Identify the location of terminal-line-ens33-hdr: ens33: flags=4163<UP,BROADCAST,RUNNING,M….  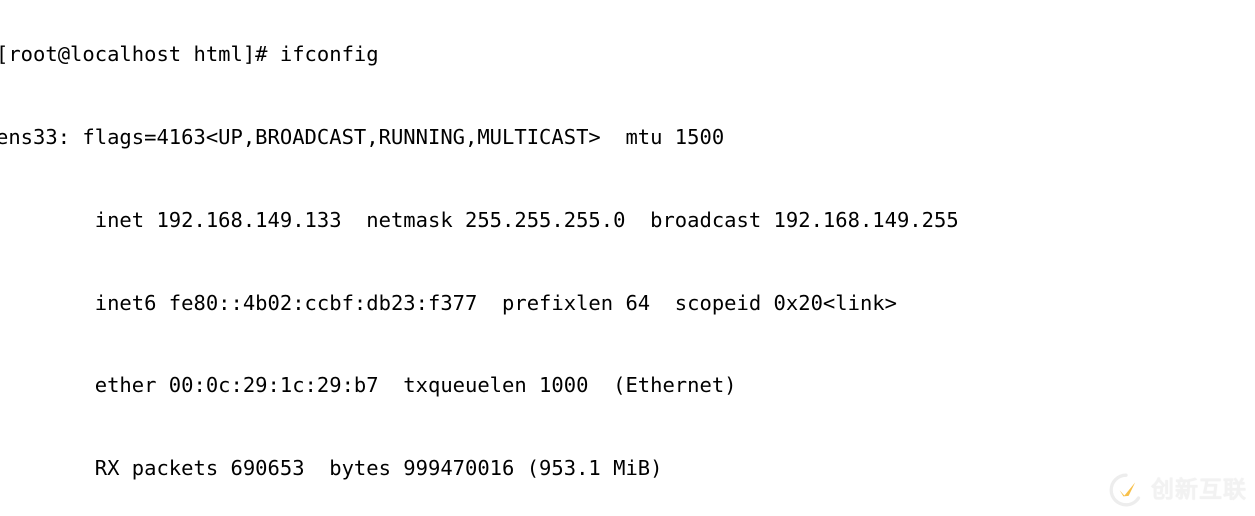
(362, 136).